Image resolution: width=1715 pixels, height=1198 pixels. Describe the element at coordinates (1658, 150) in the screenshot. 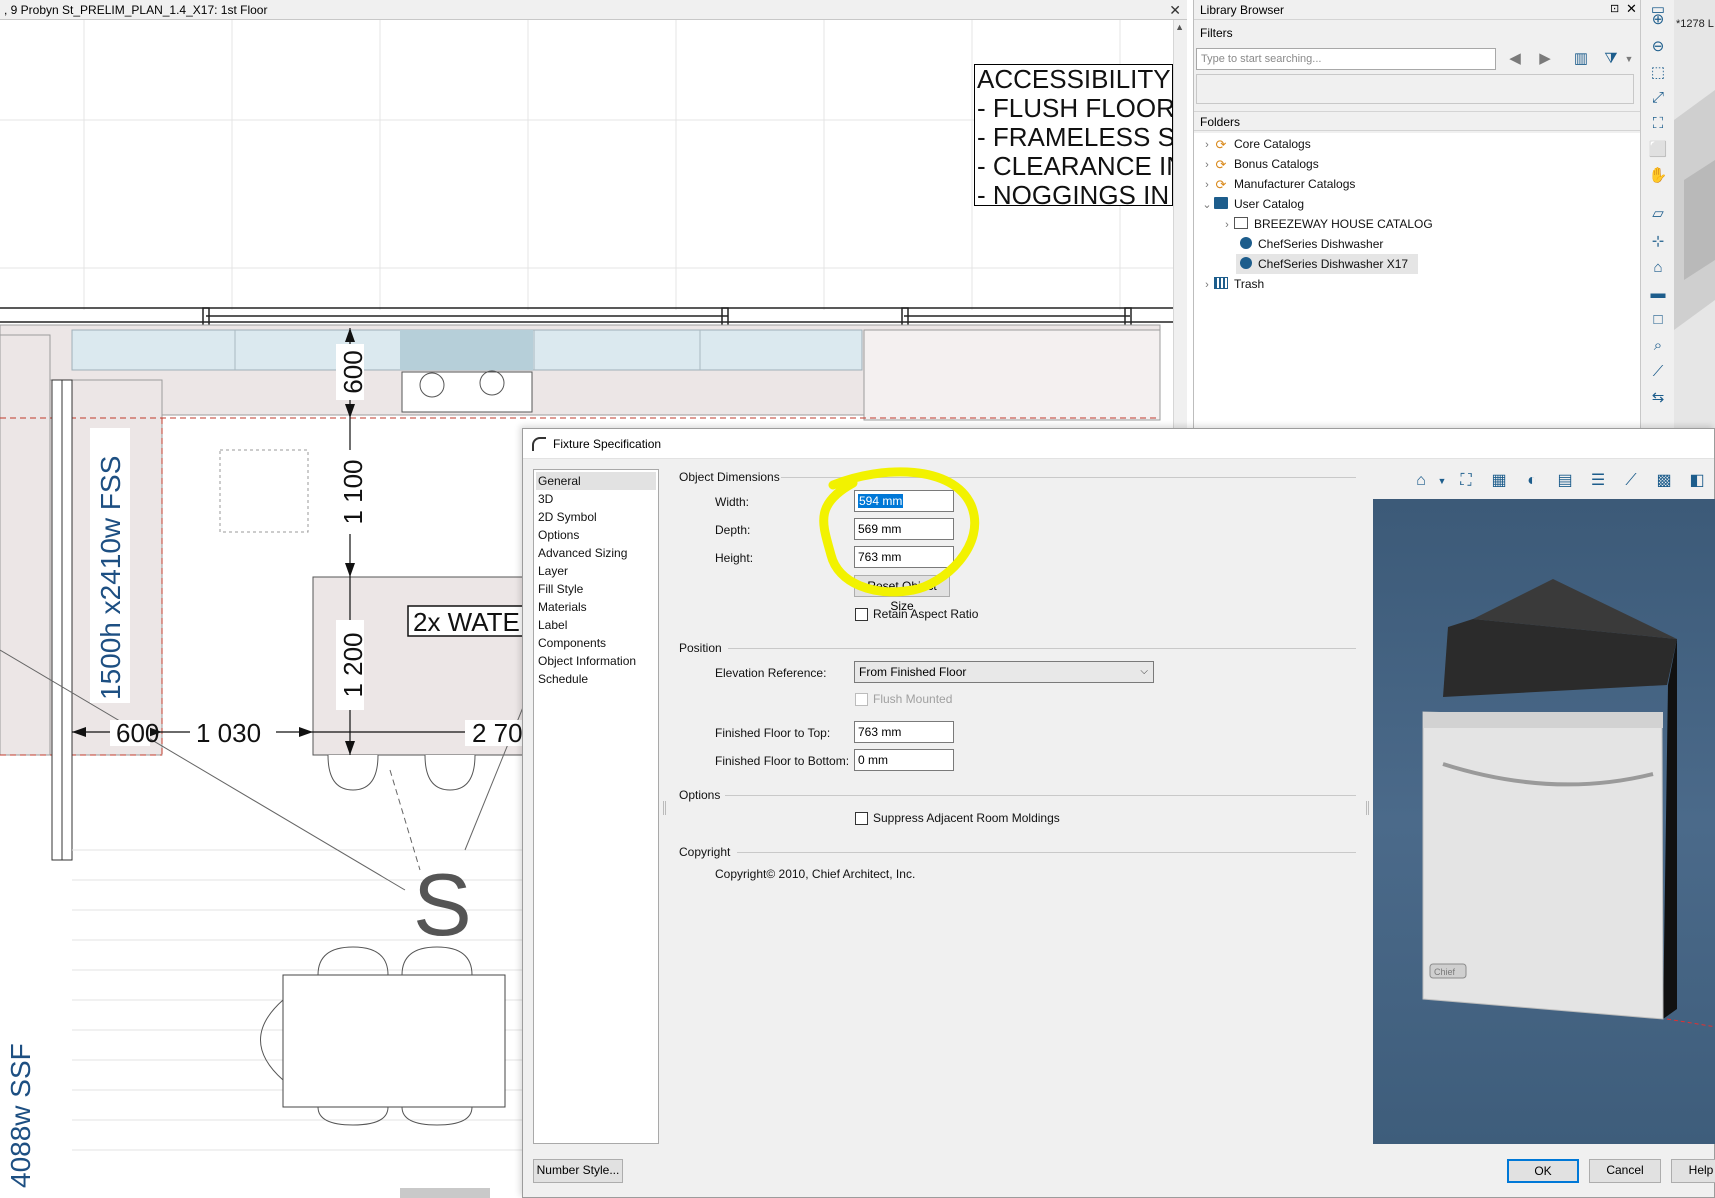

I see `zoom-extents-icon: ⬜` at that location.